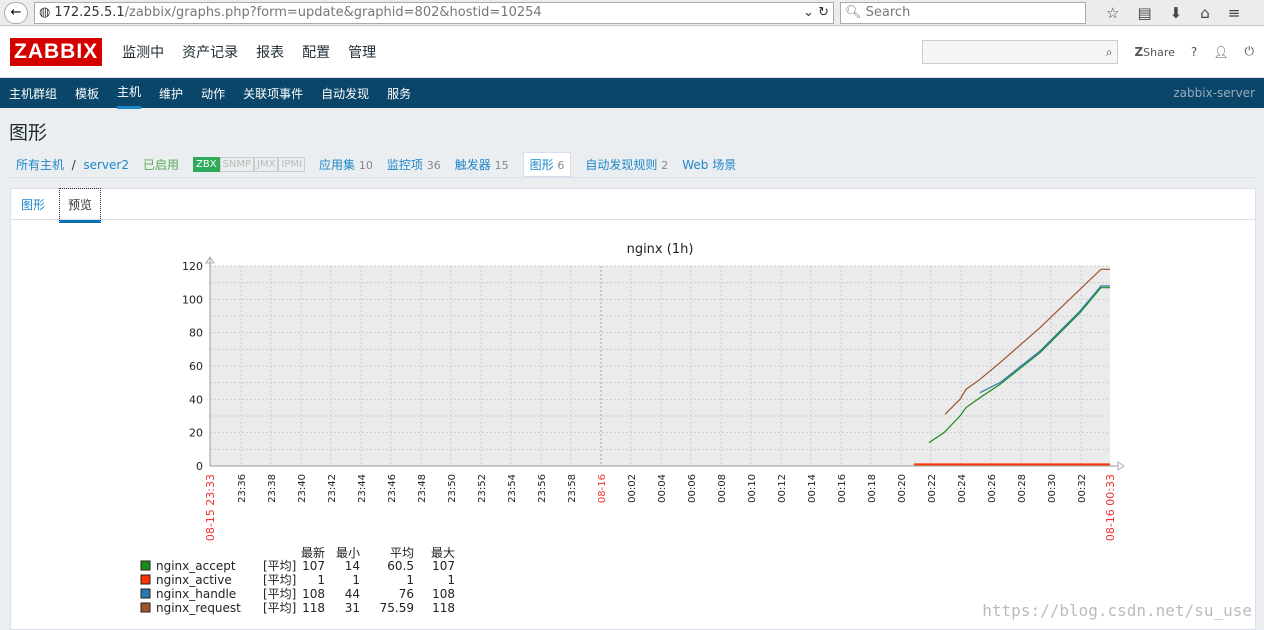 The width and height of the screenshot is (1264, 630). I want to click on legend-stat-value: 44, so click(352, 594).